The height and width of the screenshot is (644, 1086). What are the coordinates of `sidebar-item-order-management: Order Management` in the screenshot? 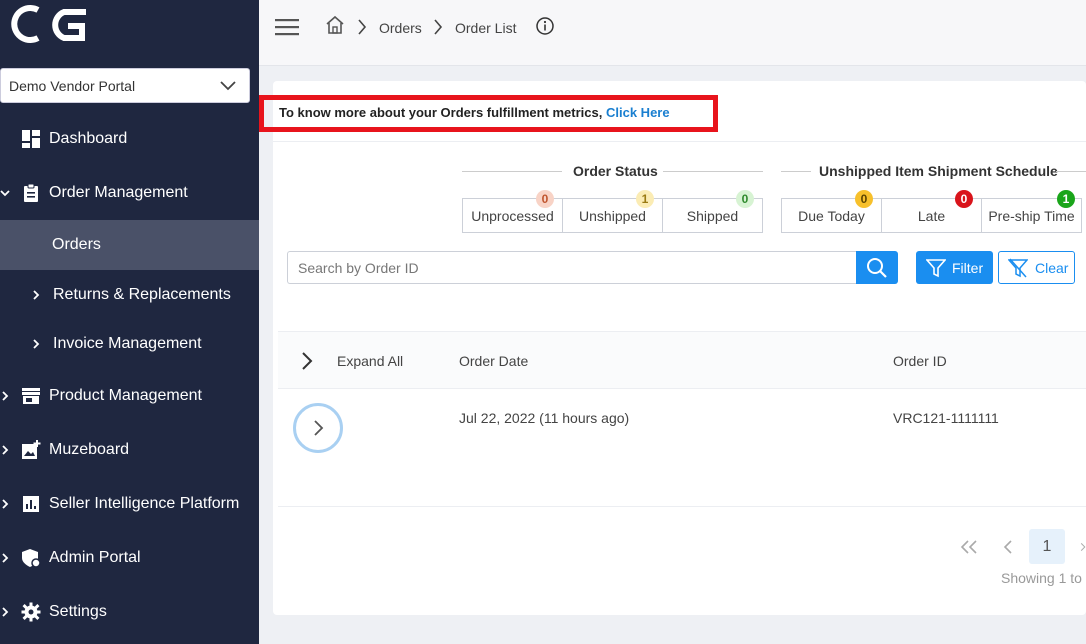 It's located at (129, 193).